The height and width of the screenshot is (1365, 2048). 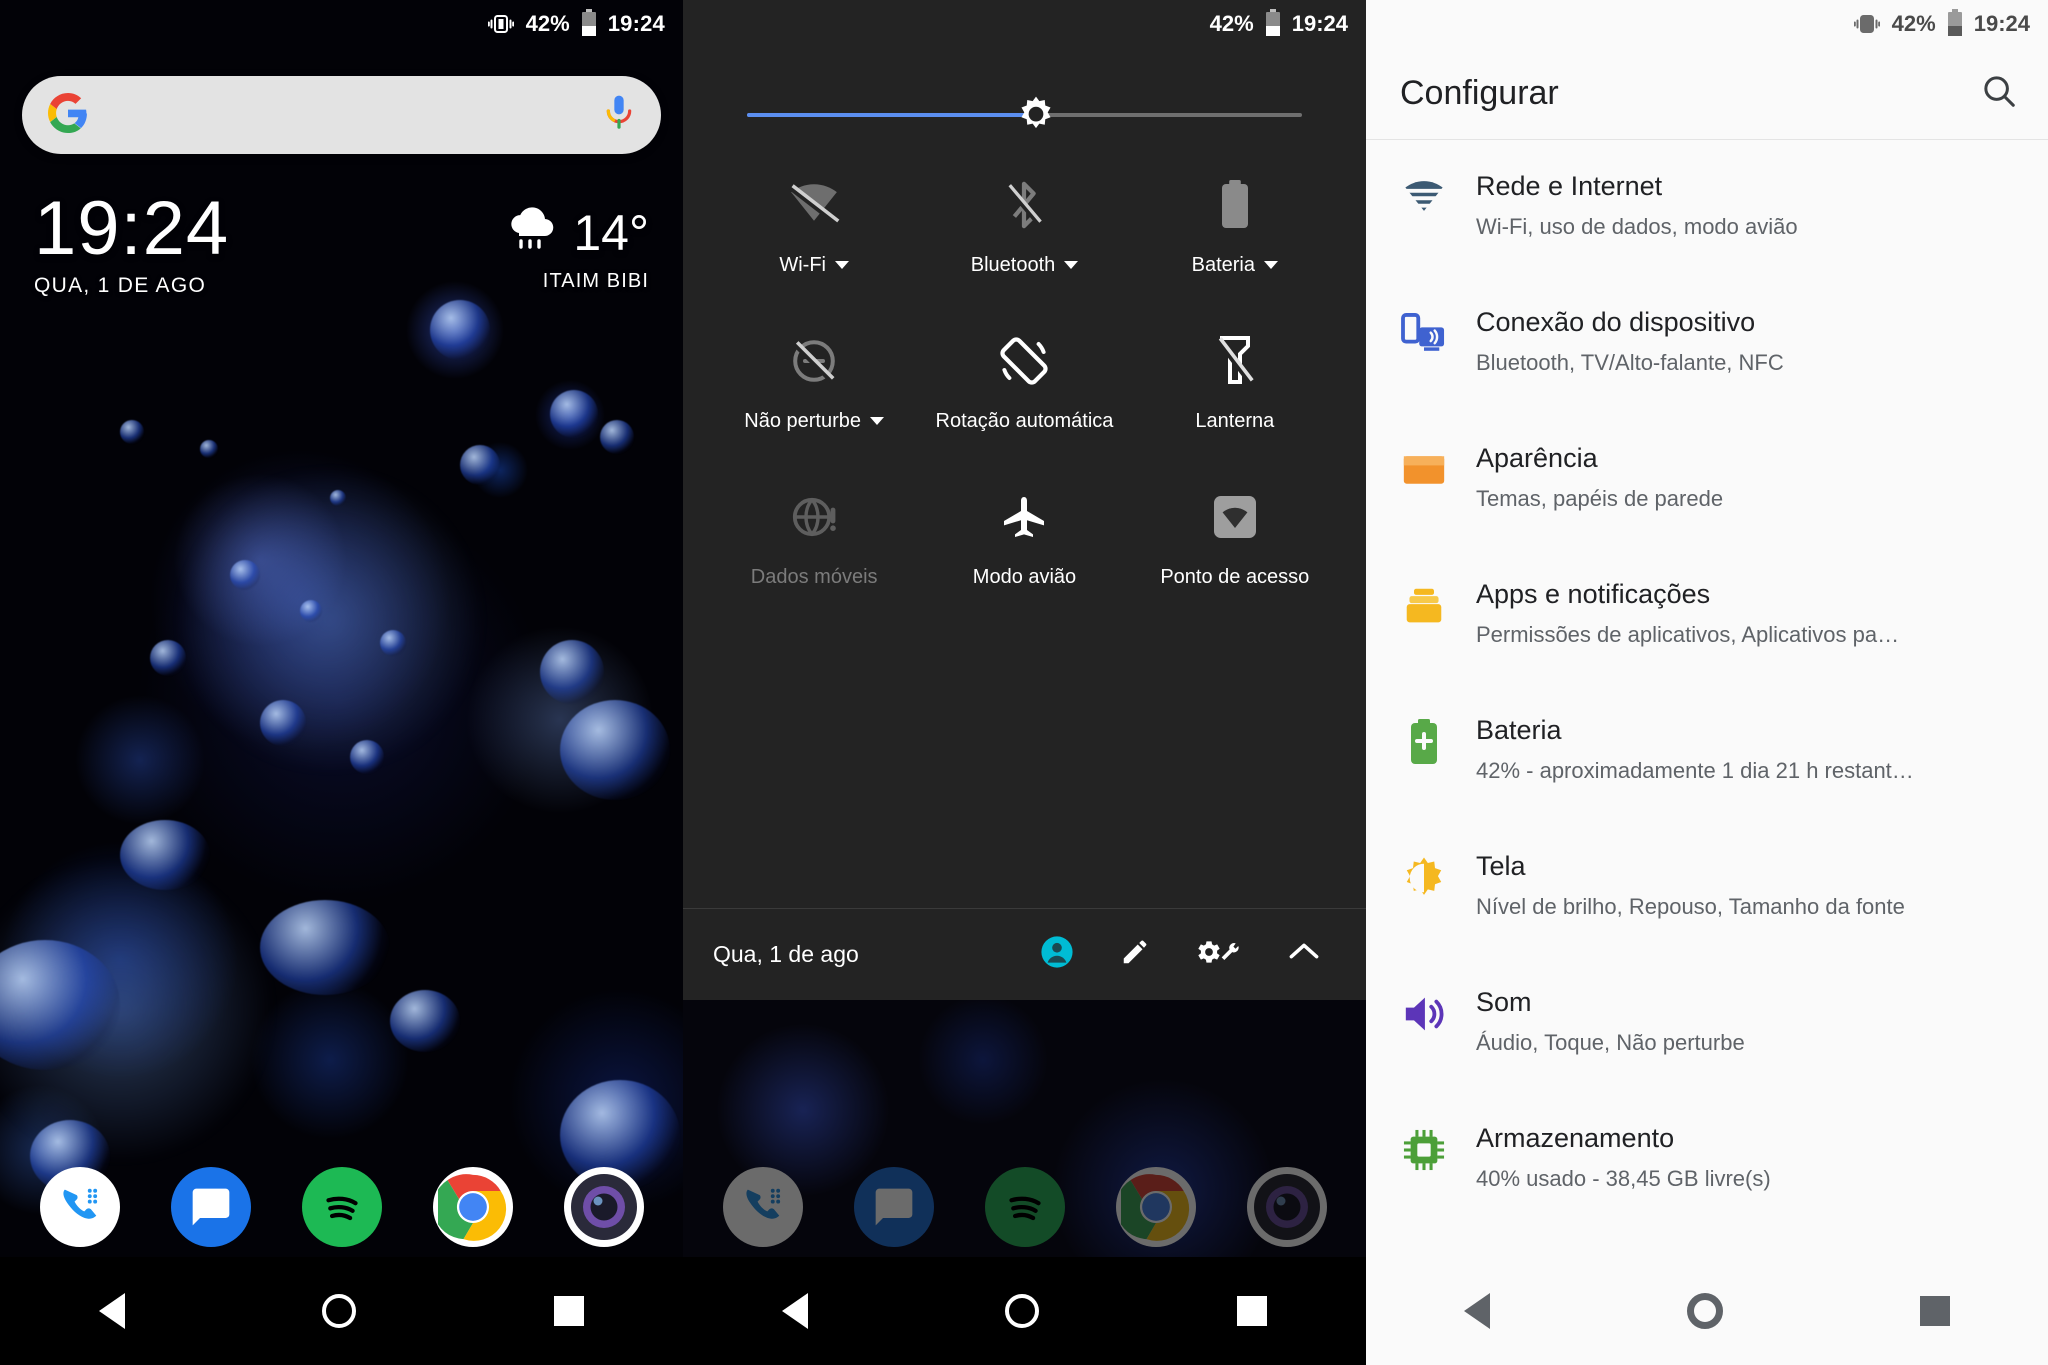 I want to click on settings-gear-wrench-icon, so click(x=1219, y=954).